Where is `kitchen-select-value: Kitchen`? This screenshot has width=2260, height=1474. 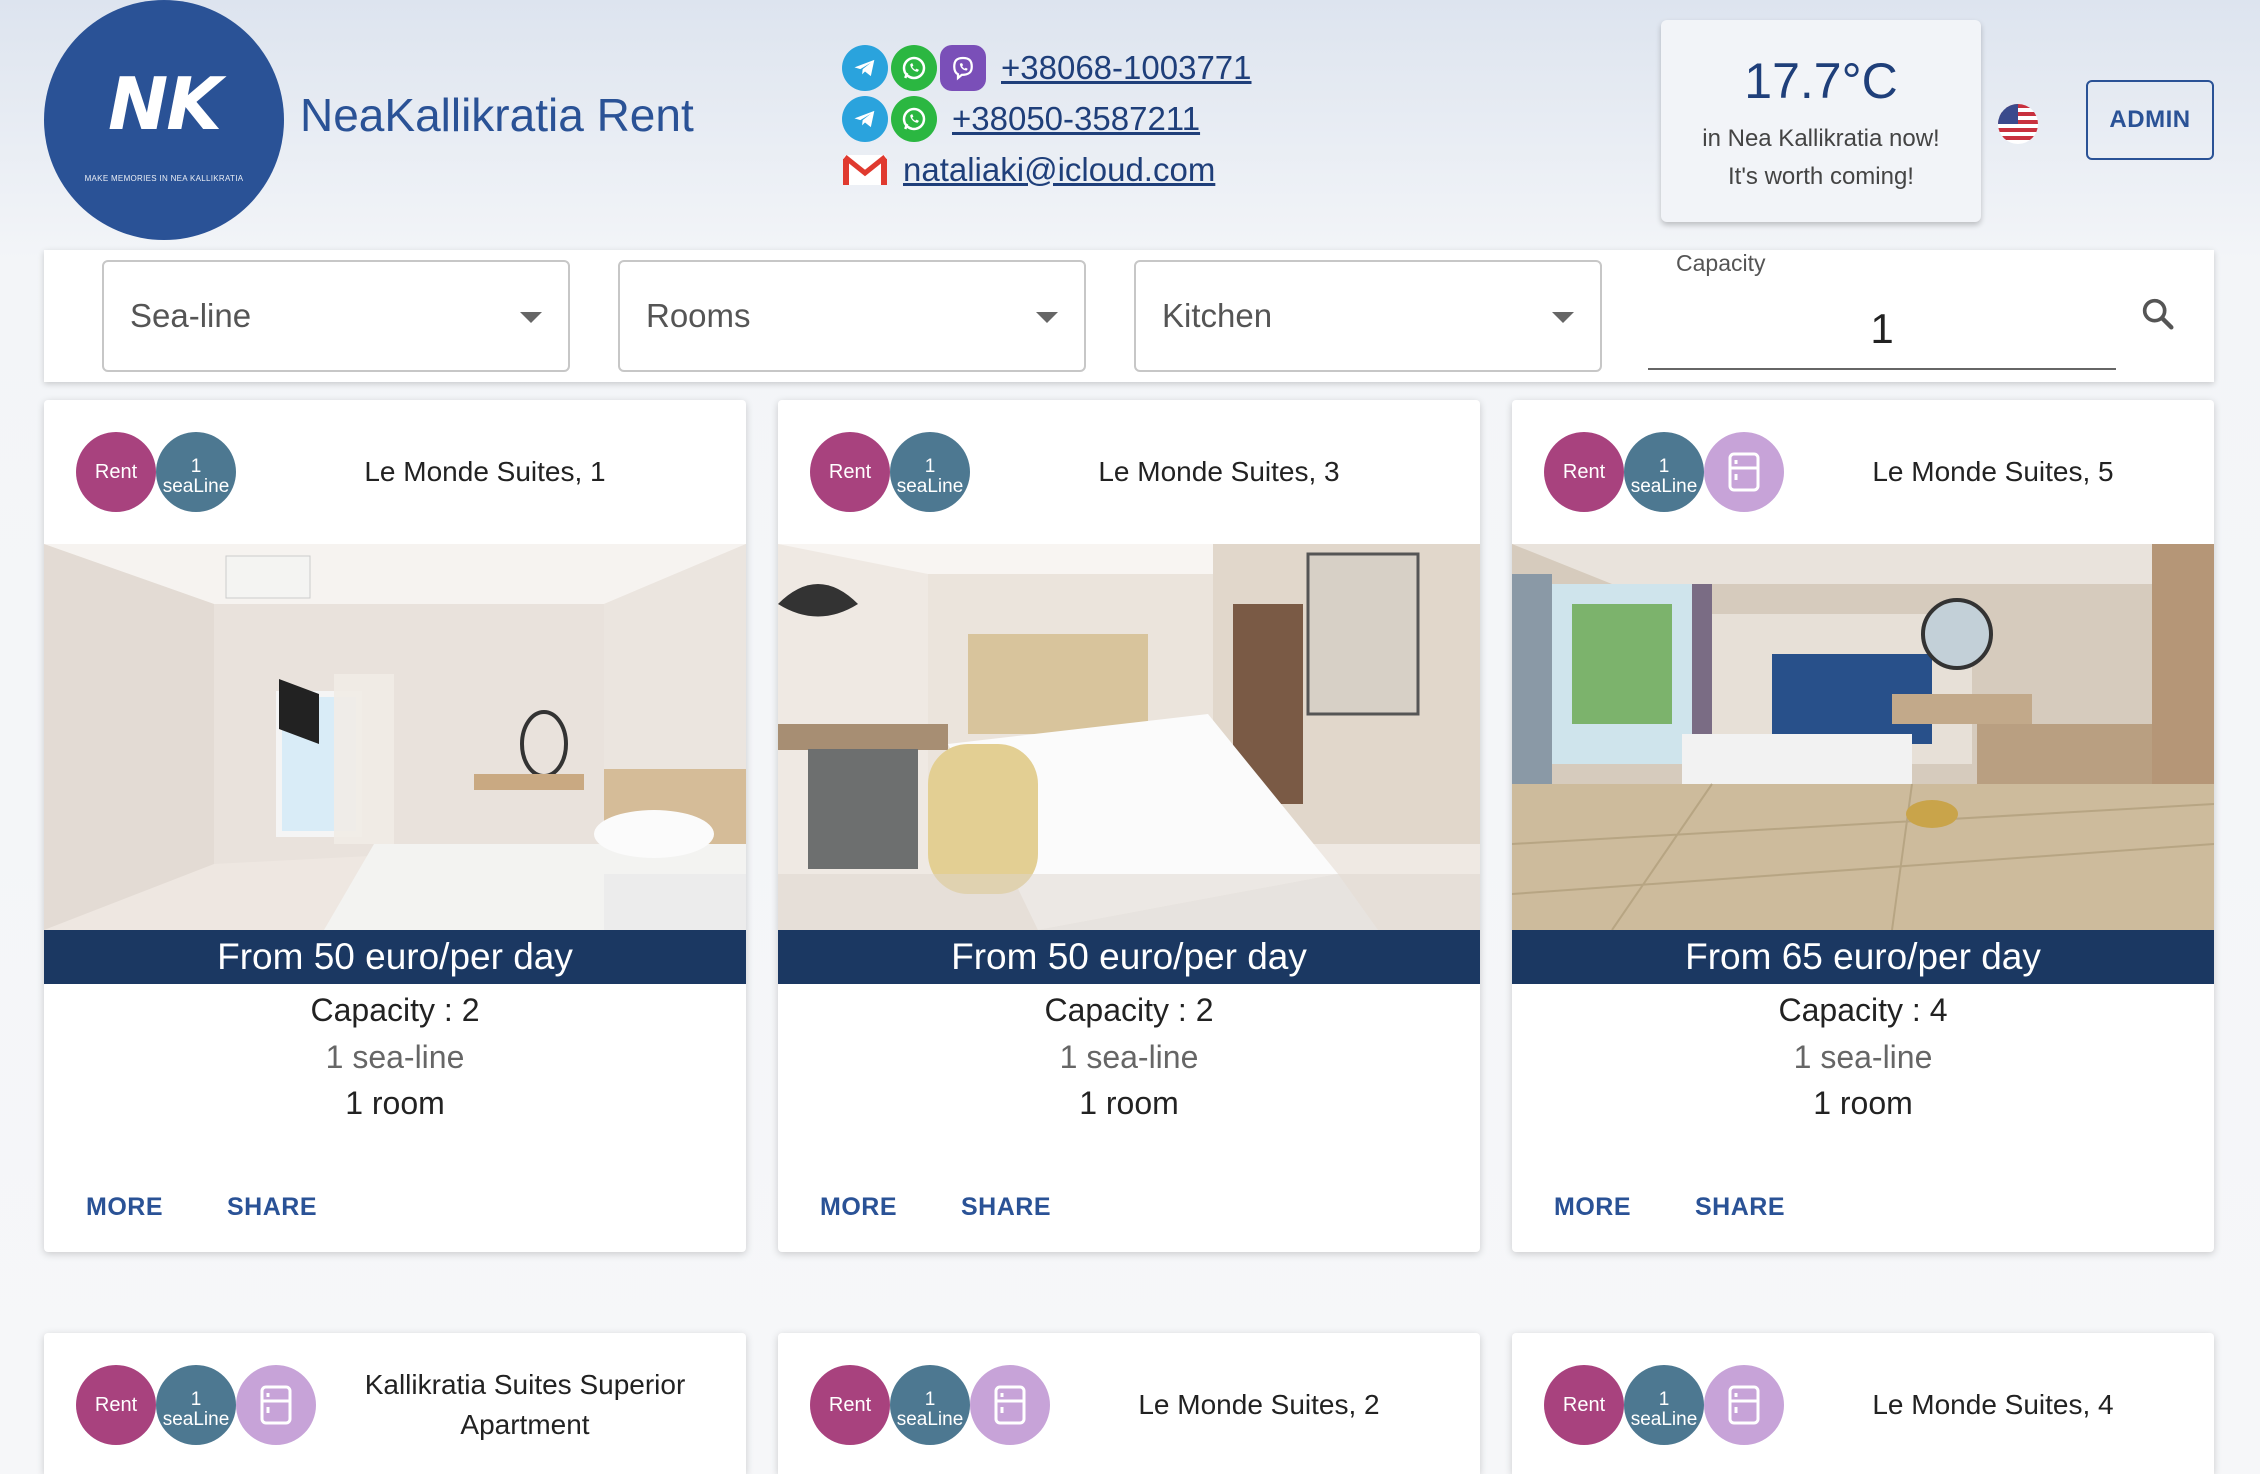
kitchen-select-value: Kitchen is located at coordinates (1217, 315).